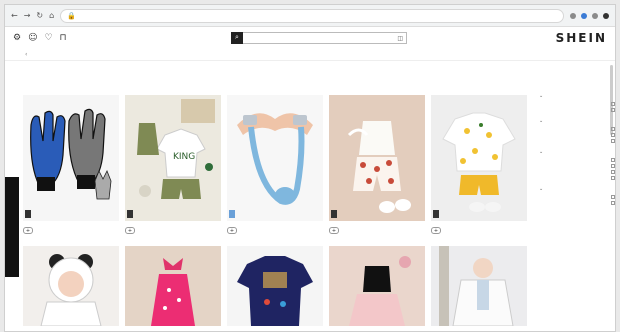 The height and width of the screenshot is (332, 620). Describe the element at coordinates (173, 292) in the screenshot. I see `pink-dress-illustration` at that location.